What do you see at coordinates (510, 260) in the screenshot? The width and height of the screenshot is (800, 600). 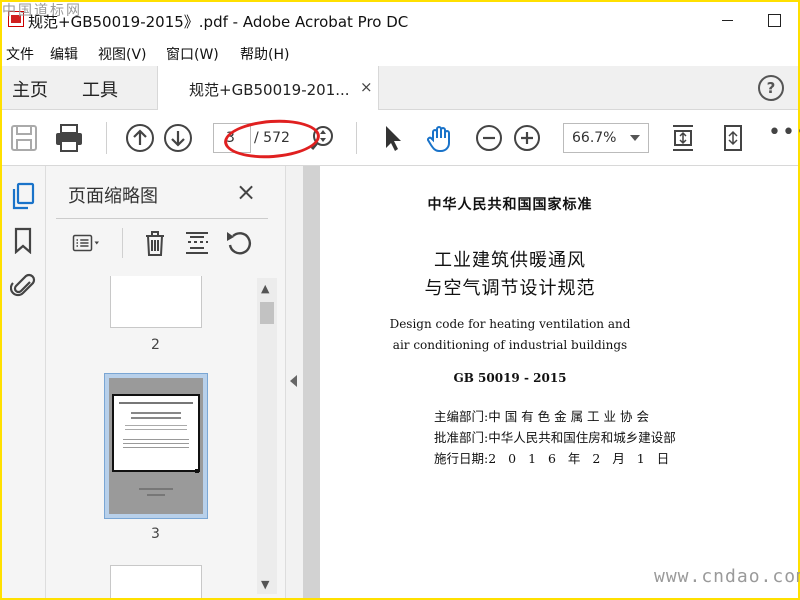 I see `title-line-1: 工业建筑供暖通风` at bounding box center [510, 260].